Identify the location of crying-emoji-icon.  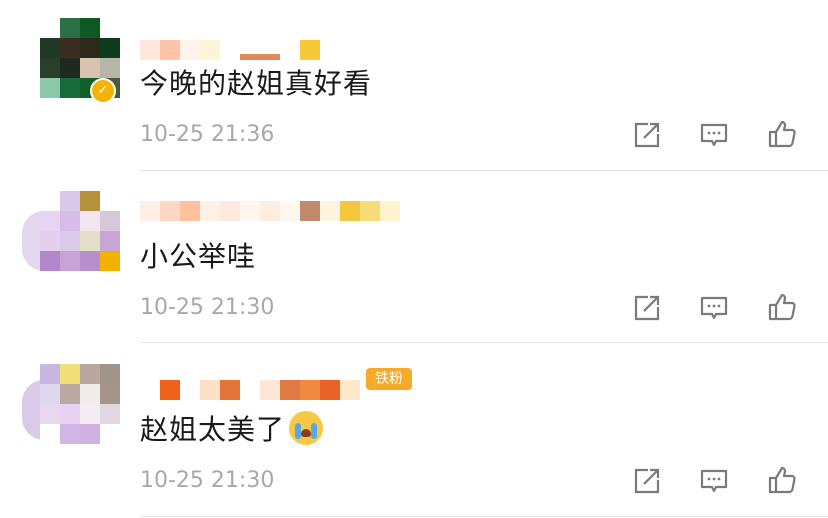
(306, 428).